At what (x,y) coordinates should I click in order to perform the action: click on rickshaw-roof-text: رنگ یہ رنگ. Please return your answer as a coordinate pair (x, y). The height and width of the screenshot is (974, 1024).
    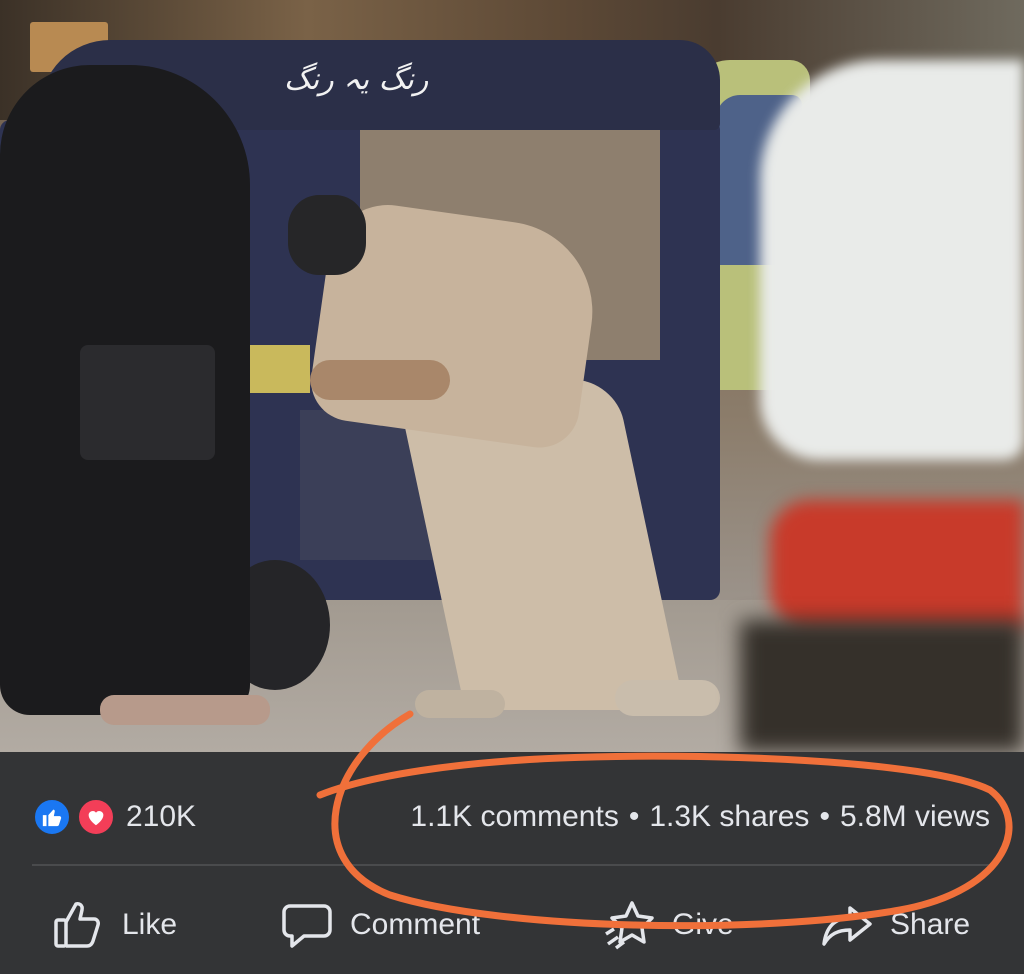
    Looking at the image, I should click on (356, 79).